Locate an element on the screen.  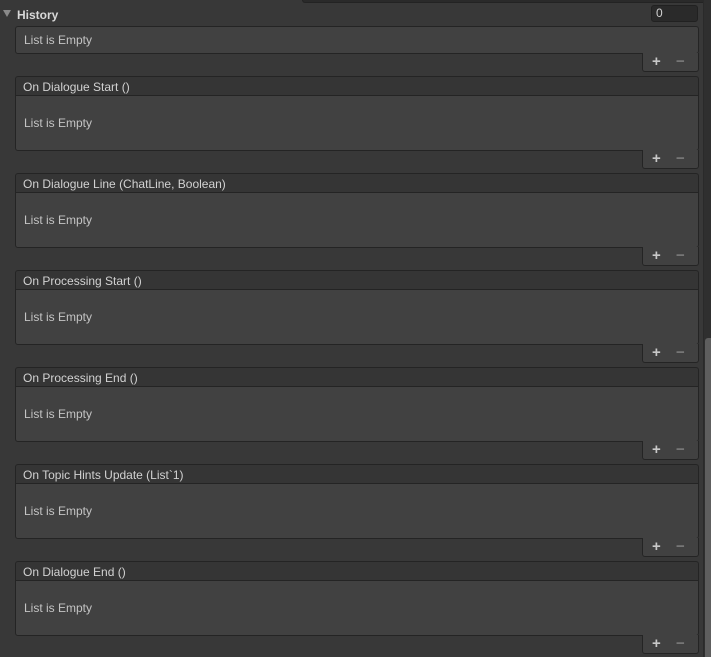
event-header: On Processing Start () is located at coordinates (357, 280).